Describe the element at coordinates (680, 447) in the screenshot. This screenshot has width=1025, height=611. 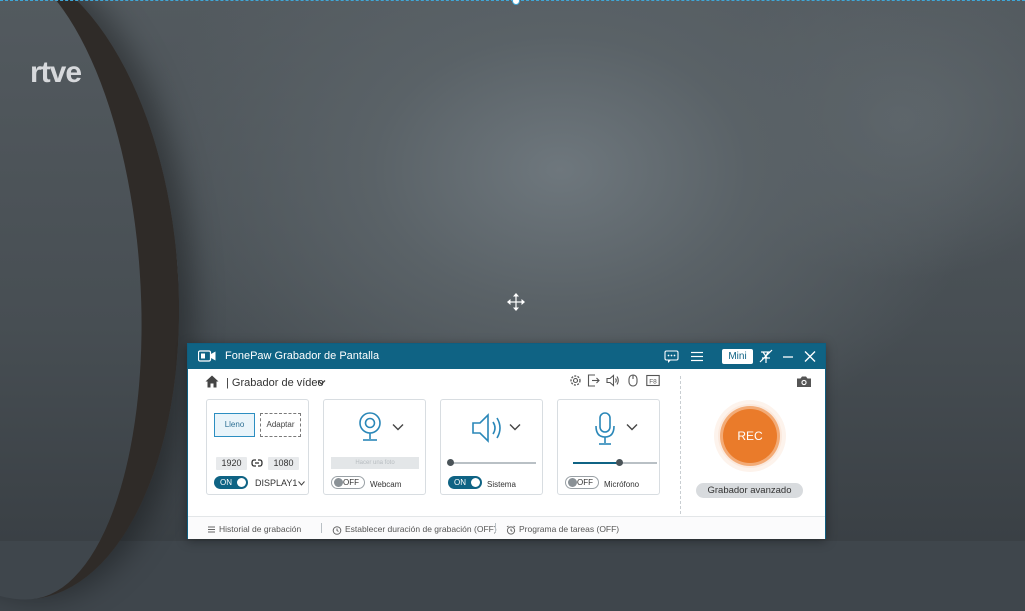
I see `section-divider` at that location.